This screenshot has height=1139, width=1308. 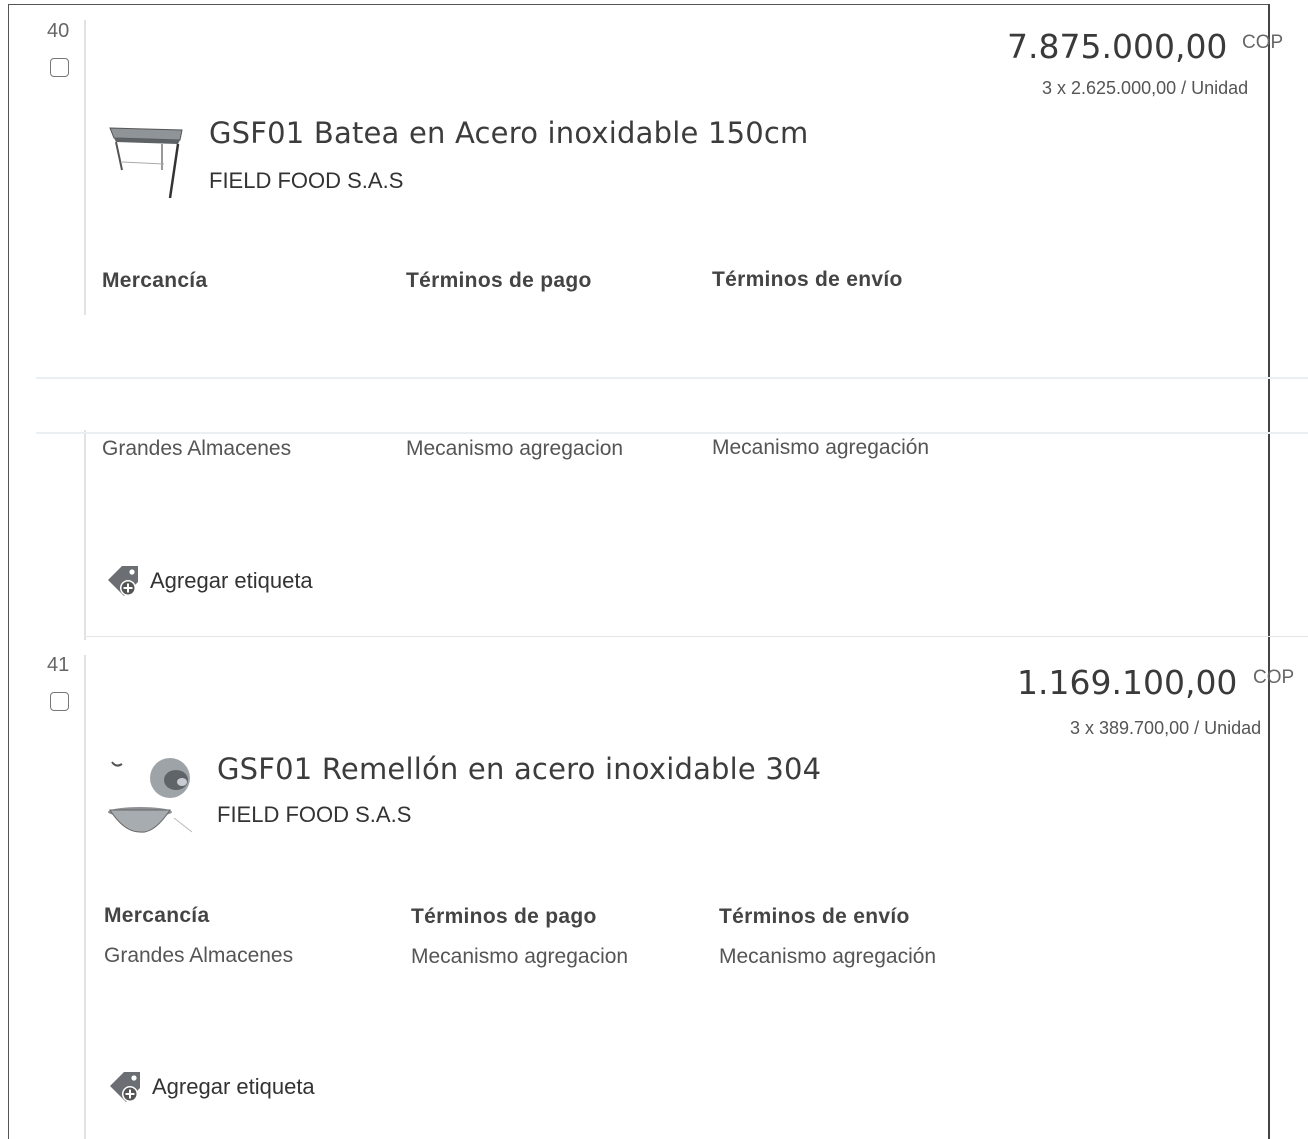 I want to click on item-number: 41, so click(x=58, y=665).